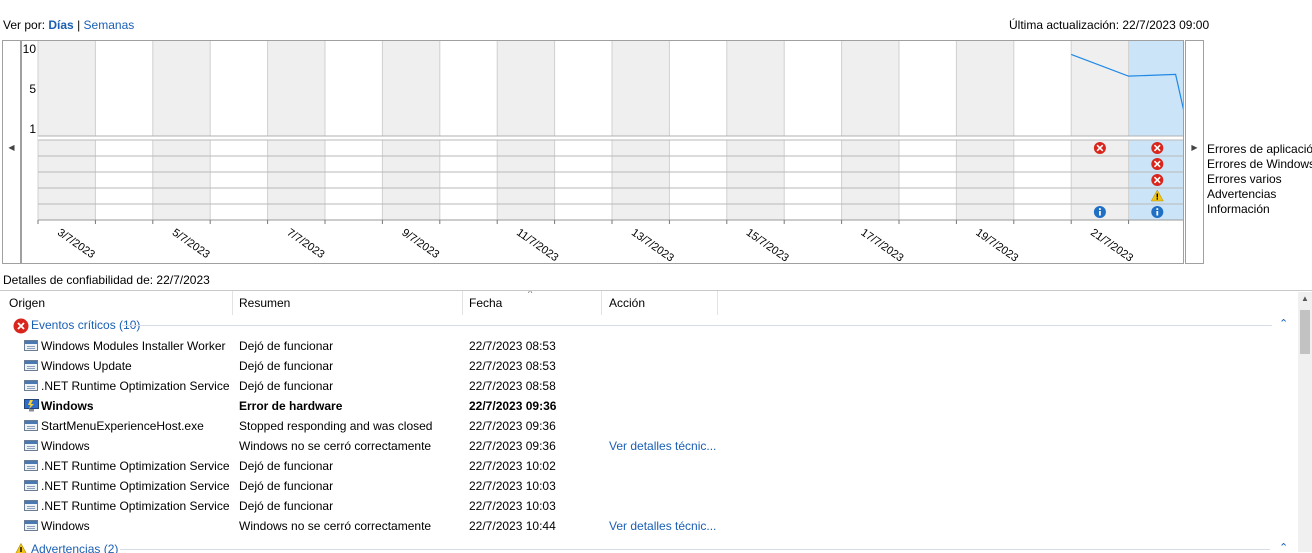 This screenshot has height=553, width=1312. Describe the element at coordinates (537, 245) in the screenshot. I see `x-tick-label: 11/7/2023` at that location.